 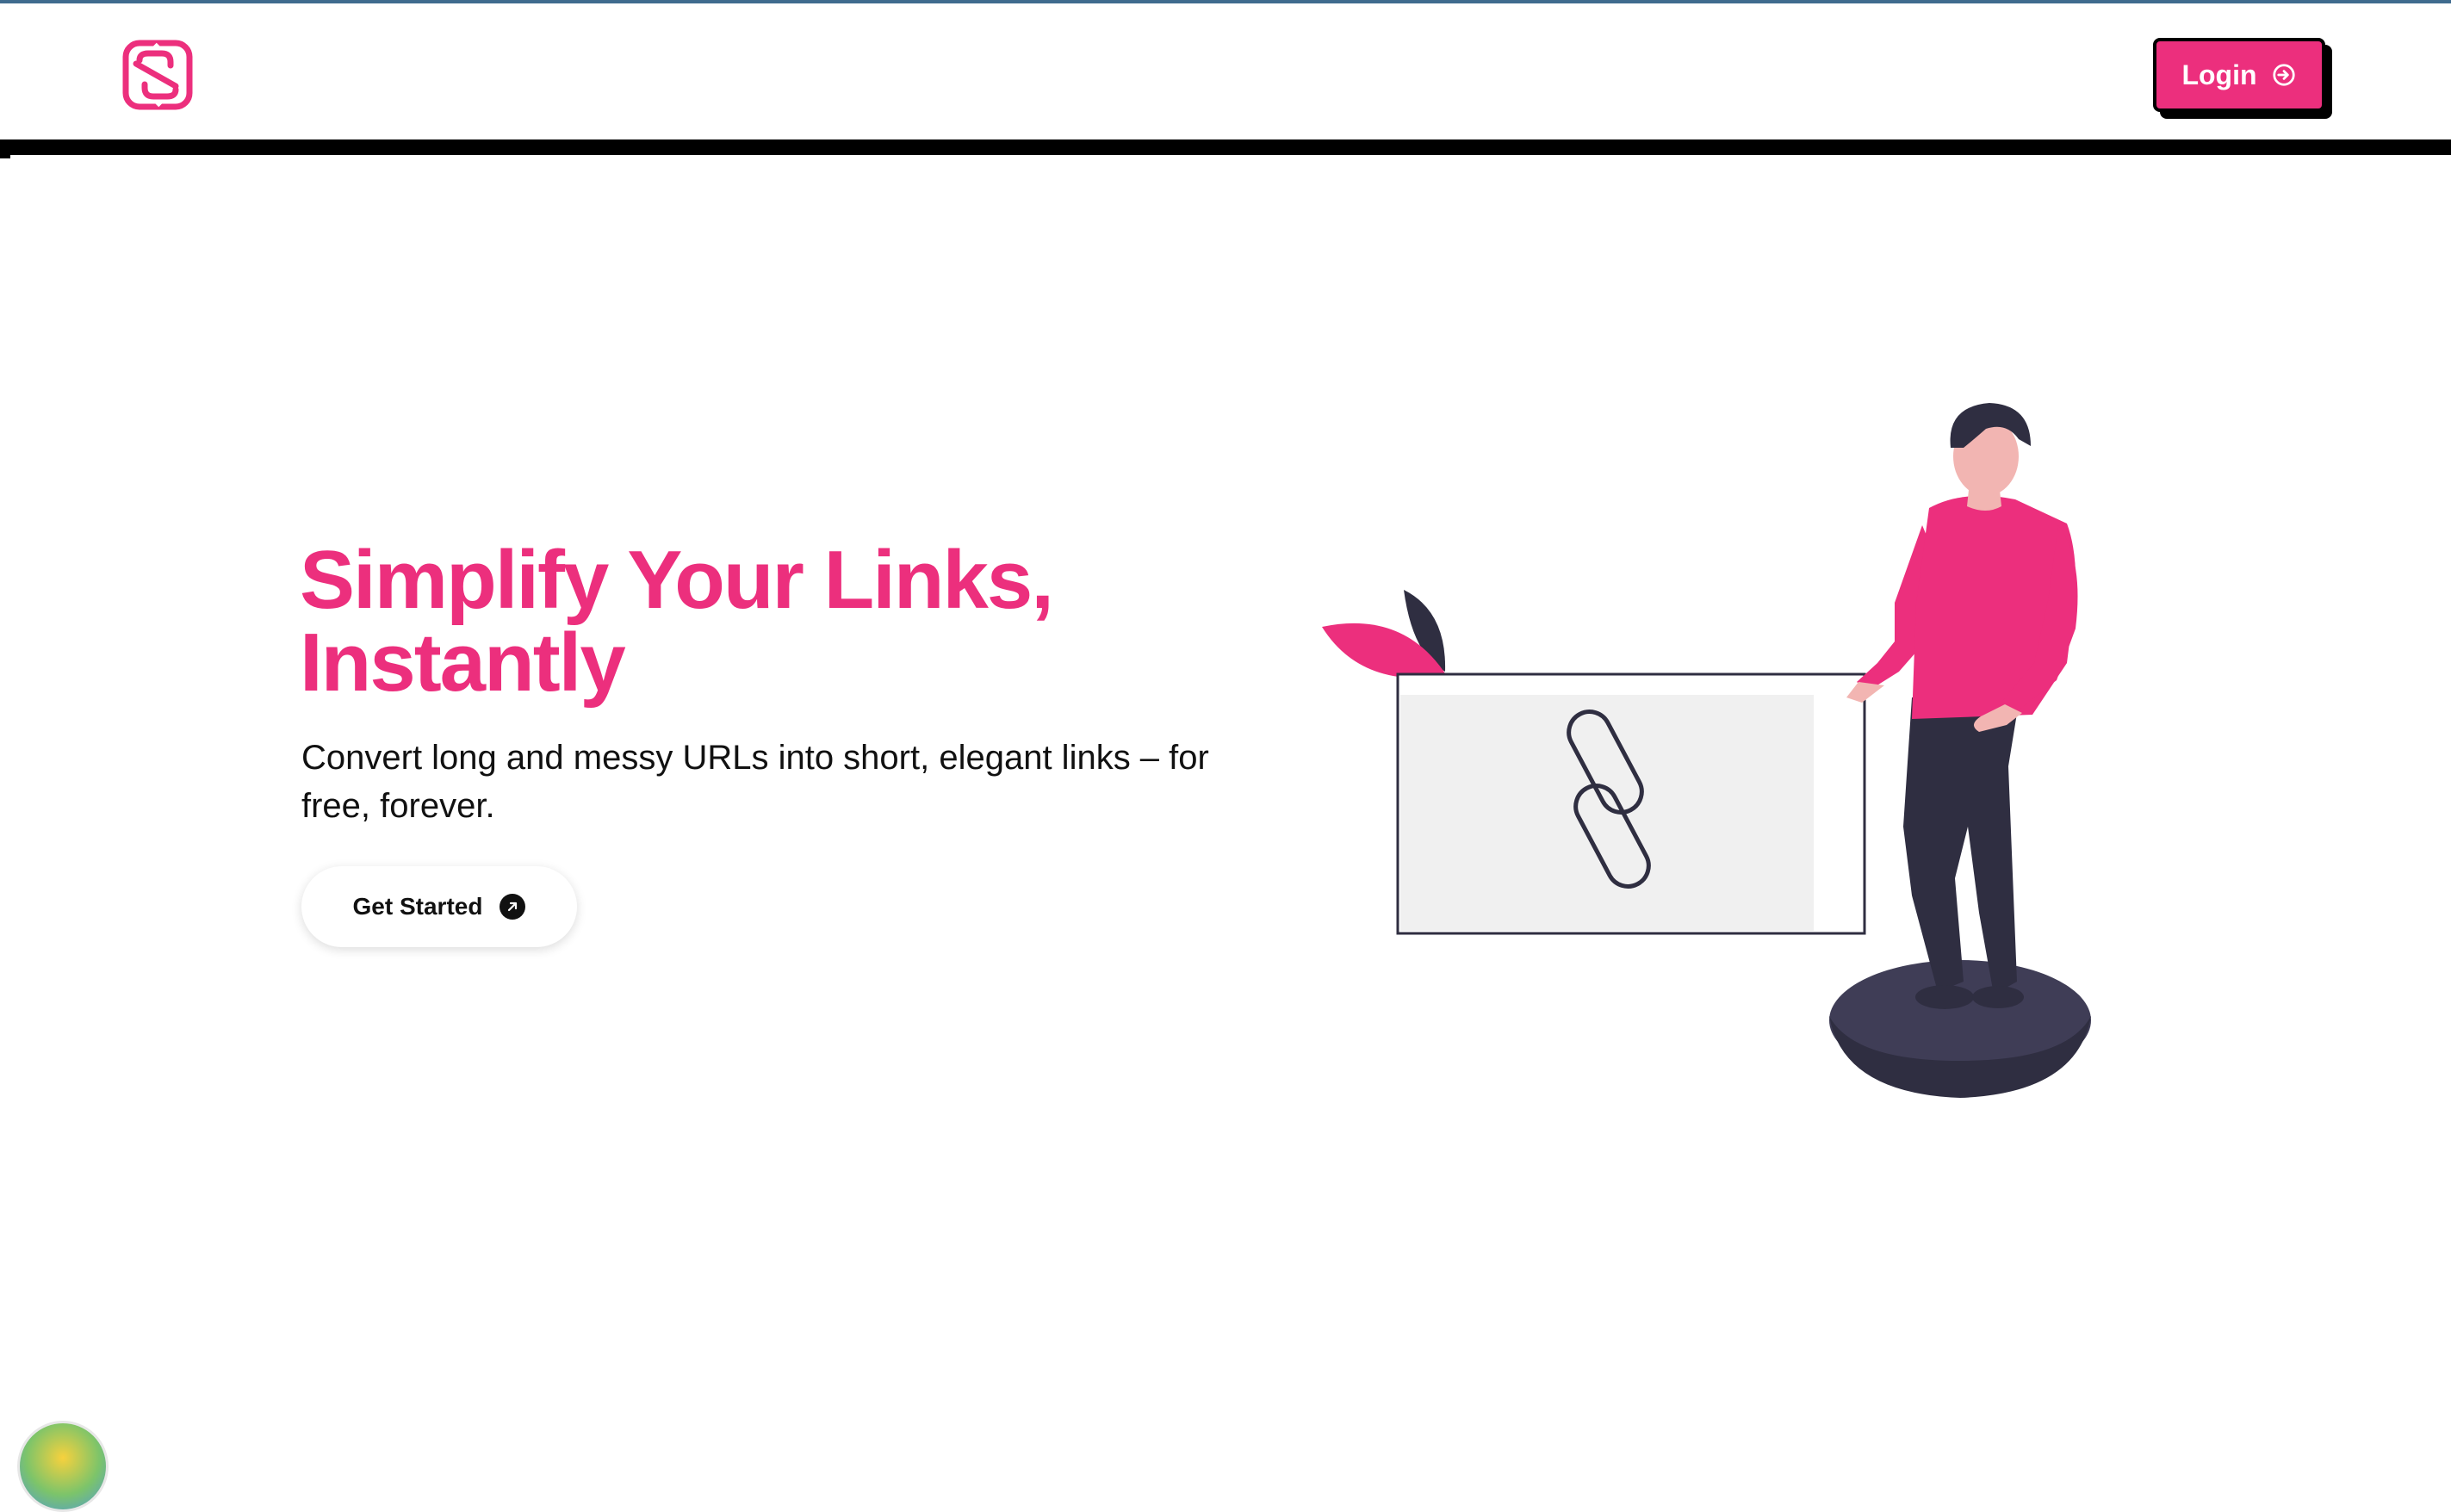 What do you see at coordinates (2283, 75) in the screenshot?
I see `login-arrow-icon` at bounding box center [2283, 75].